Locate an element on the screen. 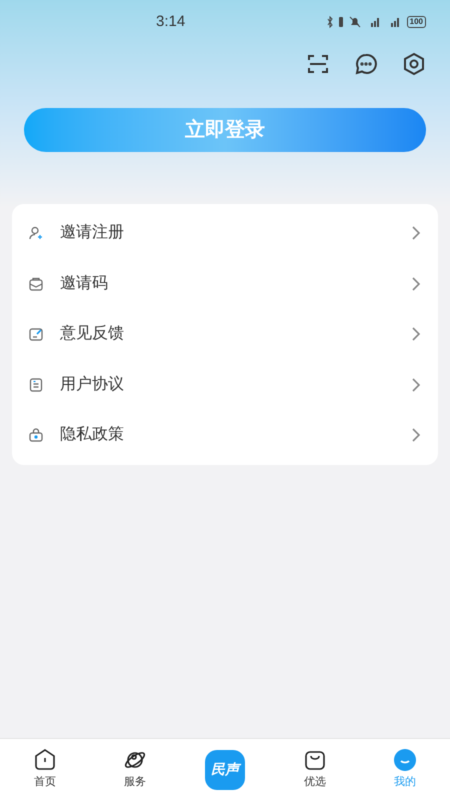  message-icon is located at coordinates (366, 64).